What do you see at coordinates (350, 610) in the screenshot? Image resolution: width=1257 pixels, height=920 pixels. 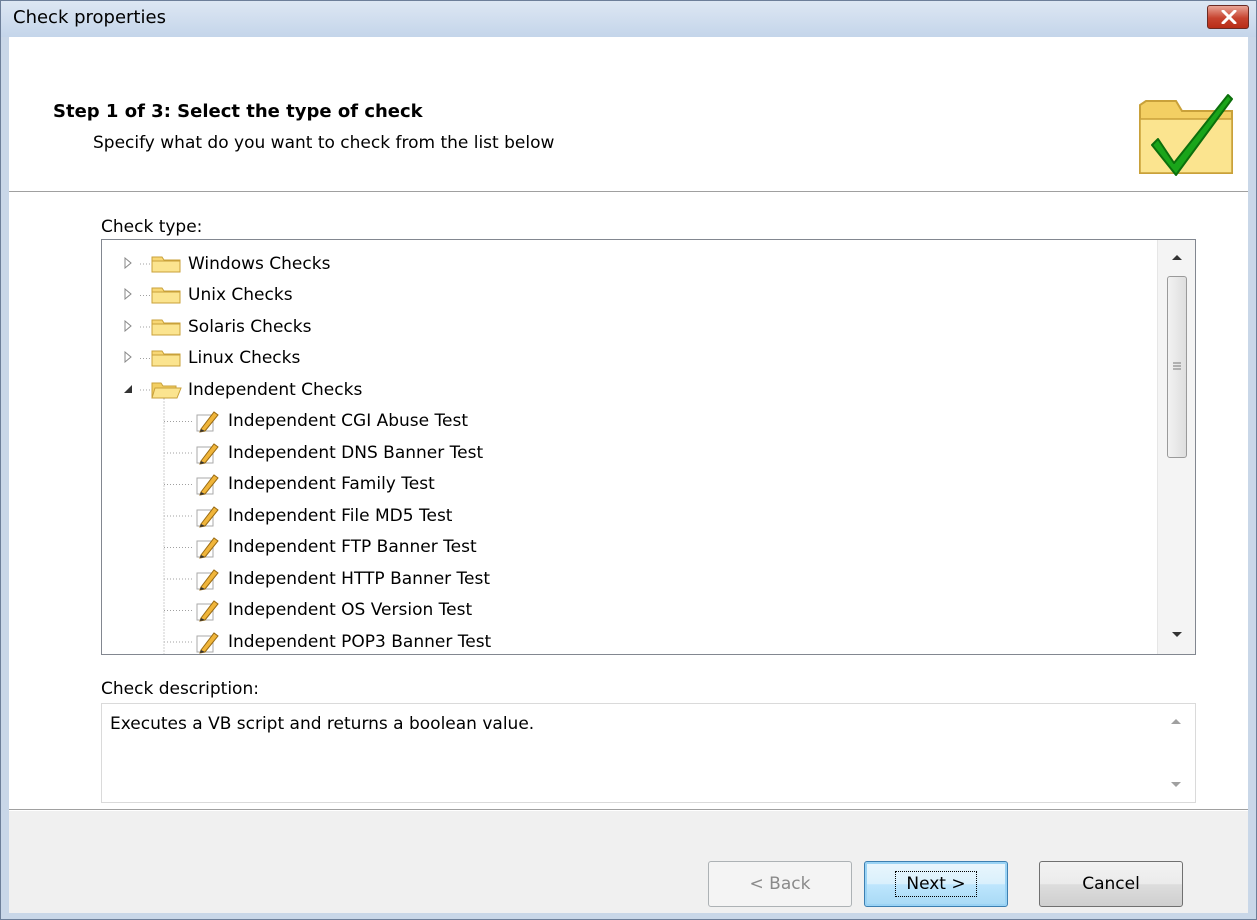 I see `tree-item-label: Independent OS Version Test` at bounding box center [350, 610].